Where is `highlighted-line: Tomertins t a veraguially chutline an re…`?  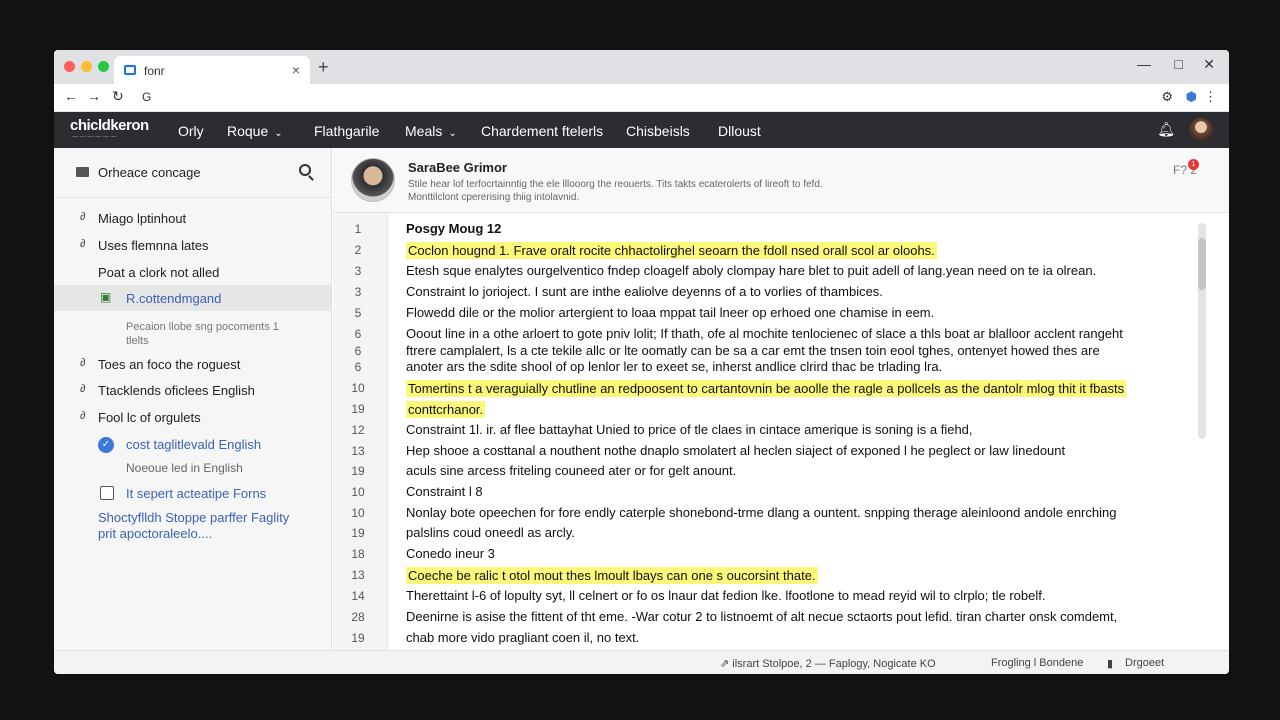
highlighted-line: Tomertins t a veraguially chutline an re… is located at coordinates (766, 388).